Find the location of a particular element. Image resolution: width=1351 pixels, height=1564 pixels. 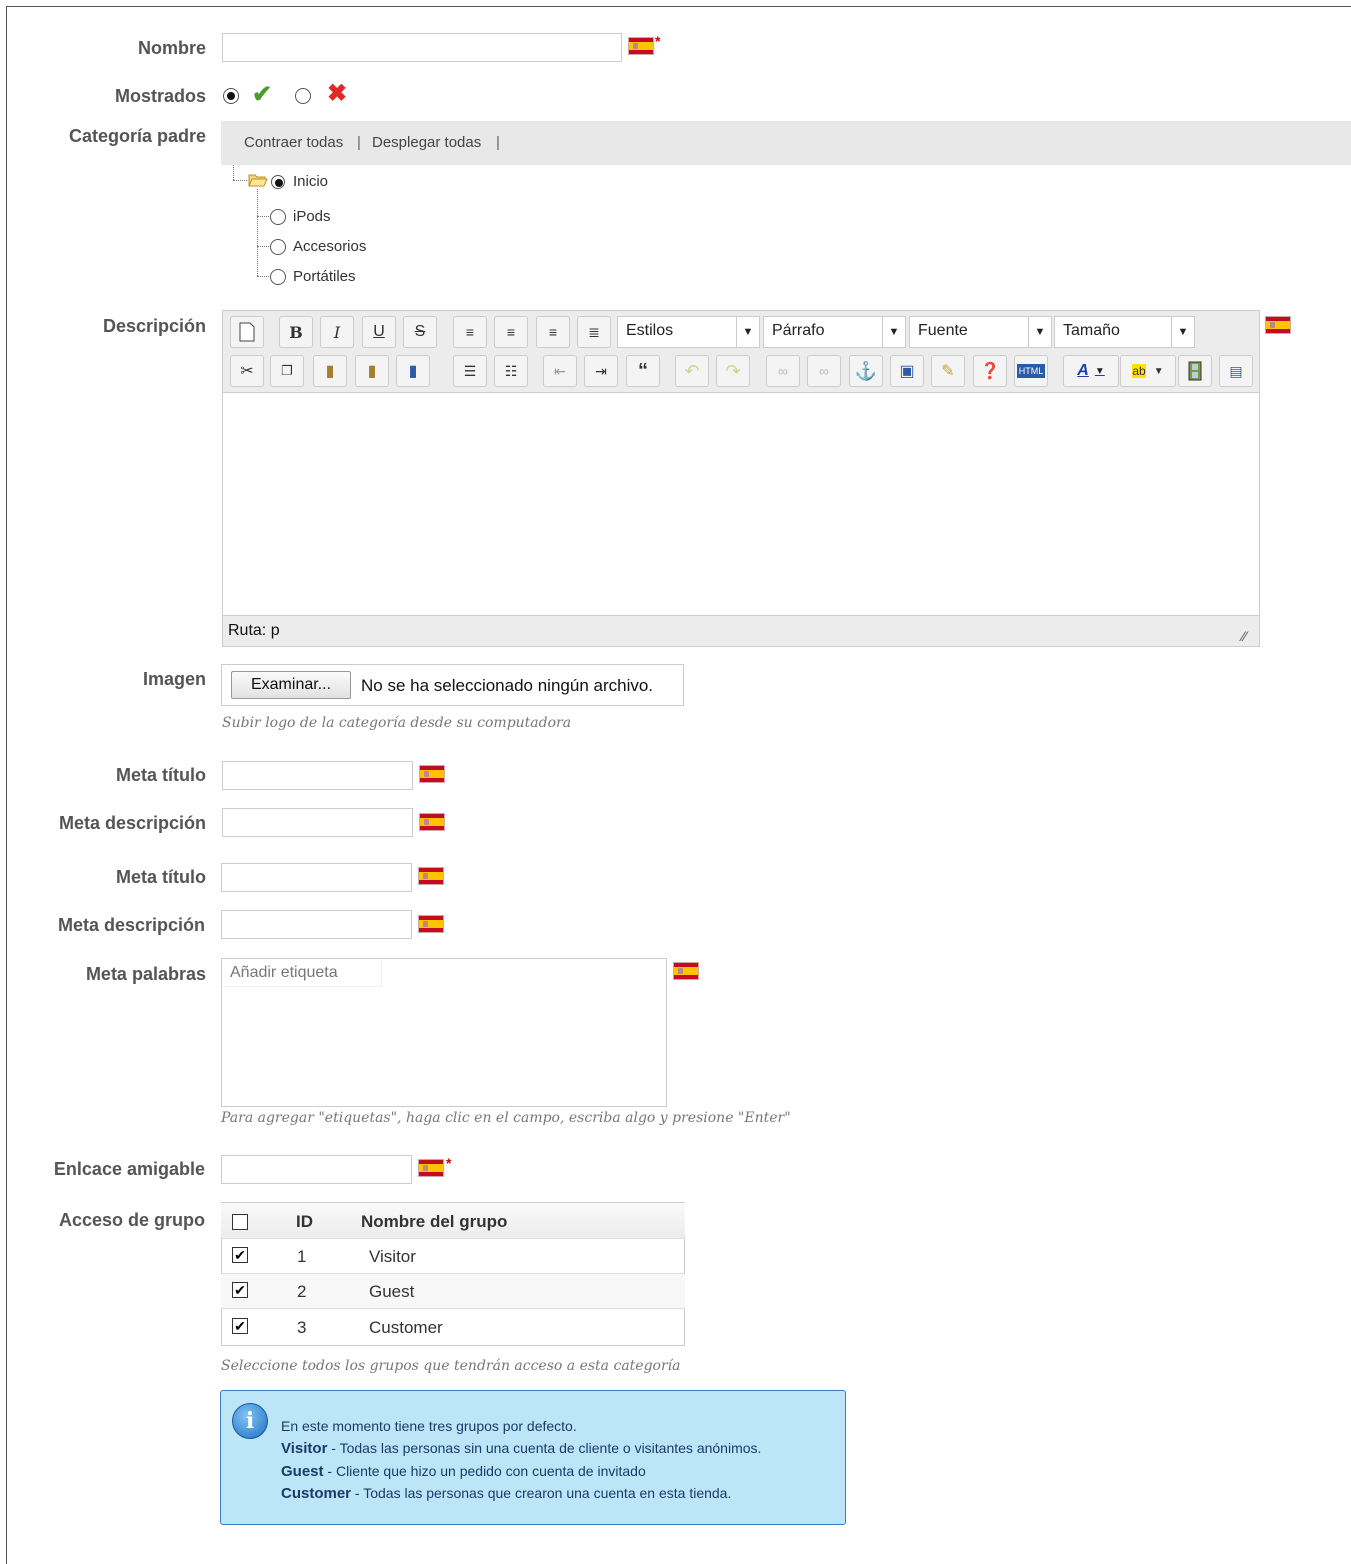

add-tag-input: Añadir etiqueta is located at coordinates (302, 973).